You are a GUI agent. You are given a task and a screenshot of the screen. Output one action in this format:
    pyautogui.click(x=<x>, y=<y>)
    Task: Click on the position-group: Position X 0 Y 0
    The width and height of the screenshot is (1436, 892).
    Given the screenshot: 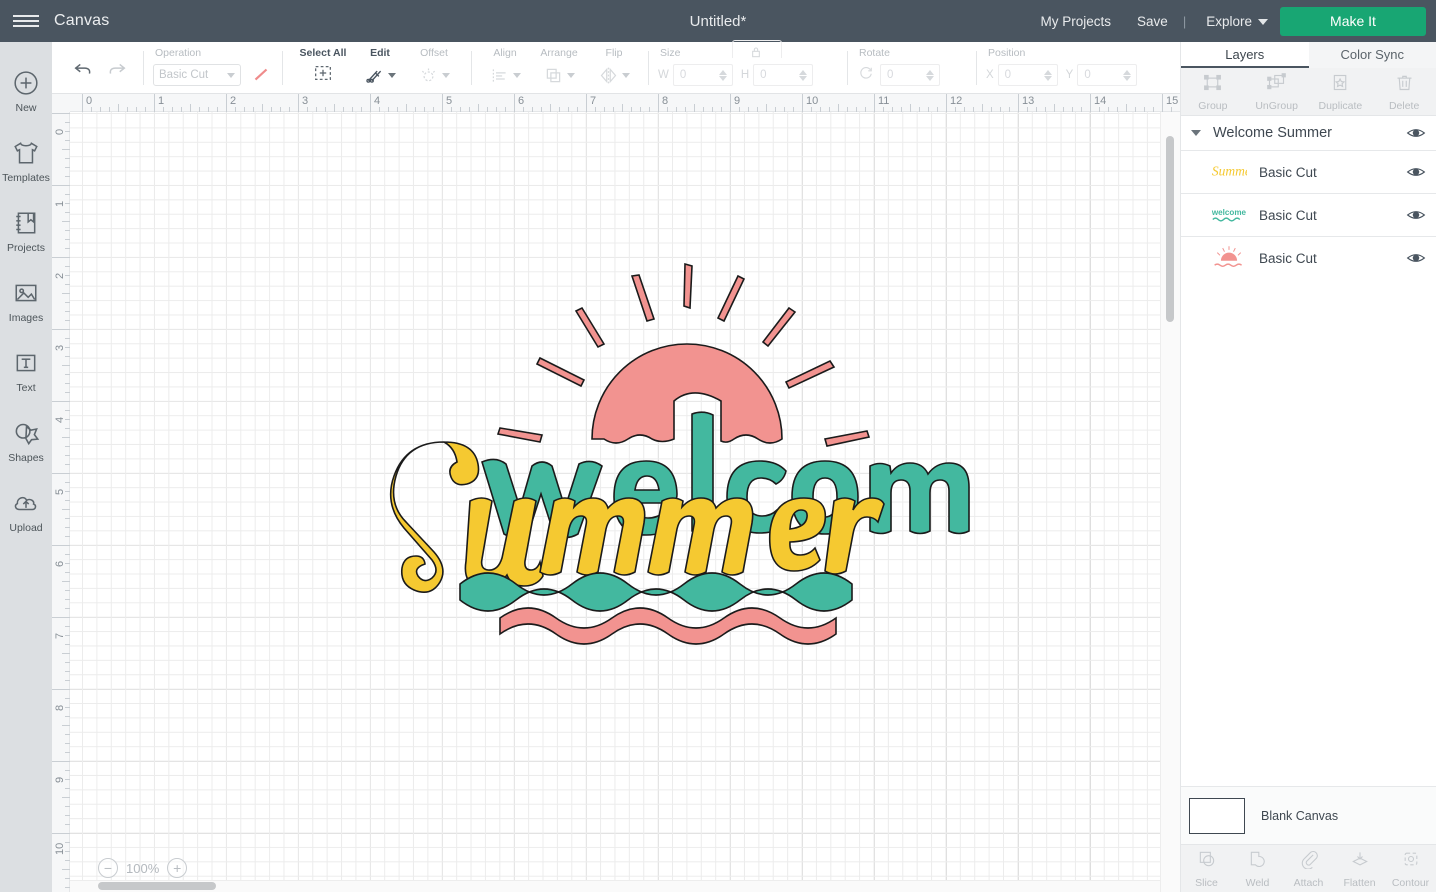 What is the action you would take?
    pyautogui.click(x=1076, y=65)
    